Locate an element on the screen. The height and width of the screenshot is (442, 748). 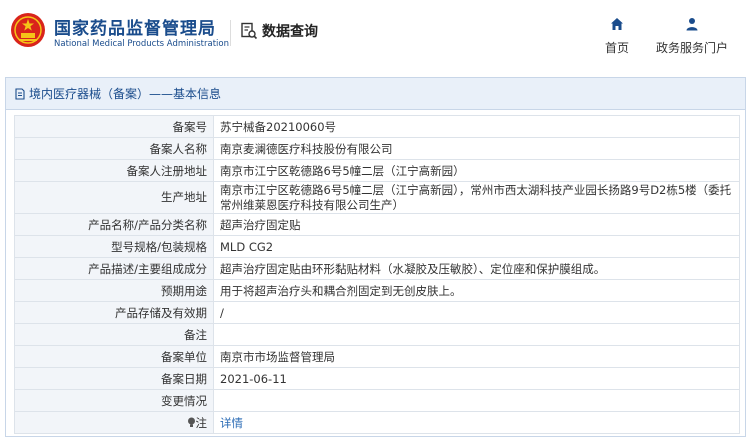
table-row: 备注 is located at coordinates (377, 334).